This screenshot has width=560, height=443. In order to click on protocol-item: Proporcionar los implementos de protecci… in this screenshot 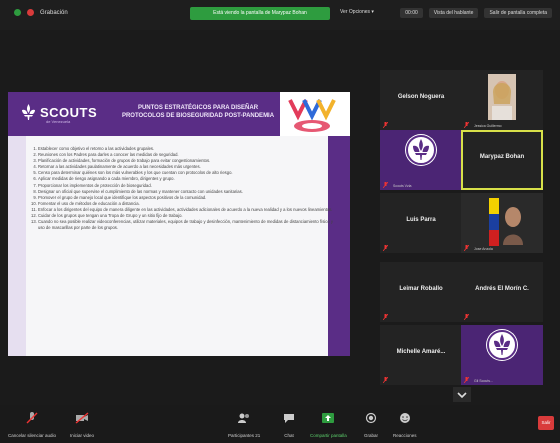, I will do `click(185, 186)`.